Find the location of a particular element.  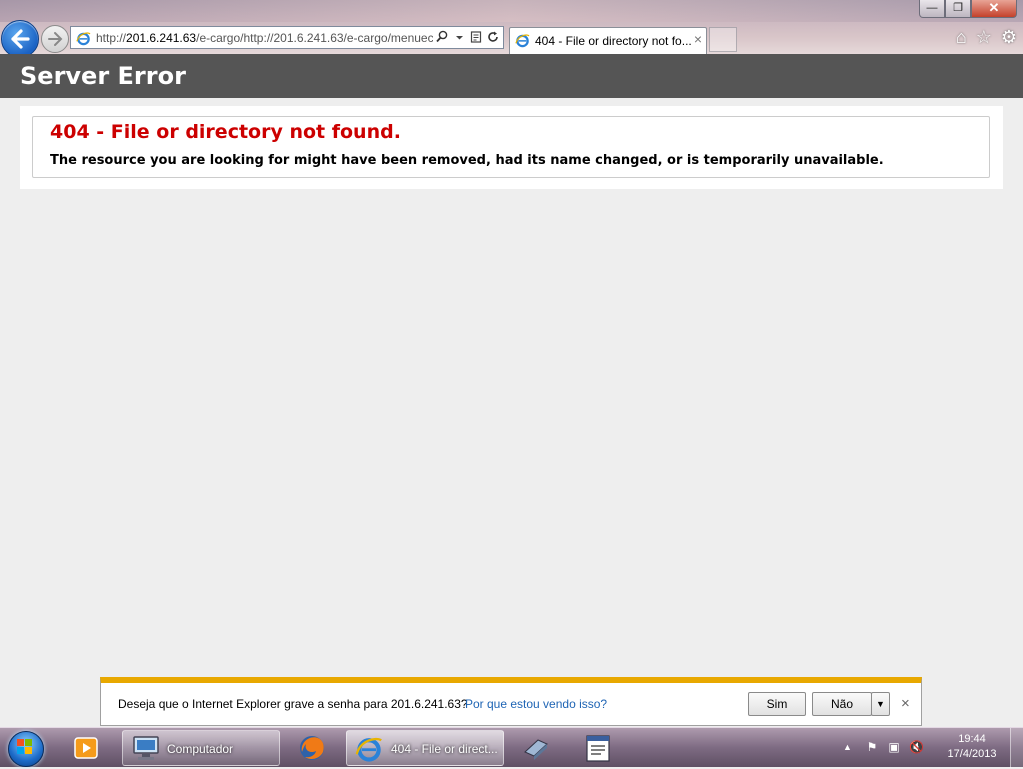

media-player-taskbar-icon is located at coordinates (86, 748).